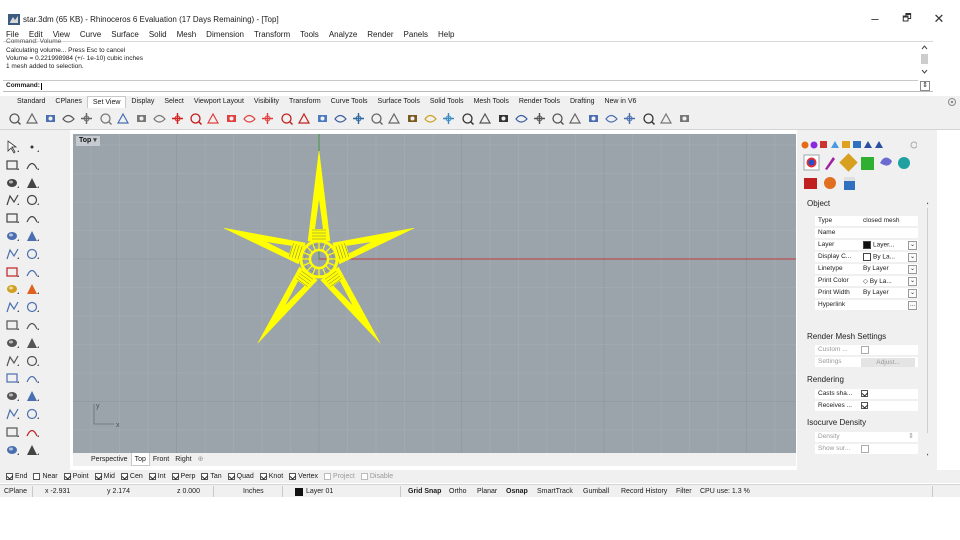 This screenshot has width=960, height=540. Describe the element at coordinates (157, 476) in the screenshot. I see `osnap-int: Int` at that location.